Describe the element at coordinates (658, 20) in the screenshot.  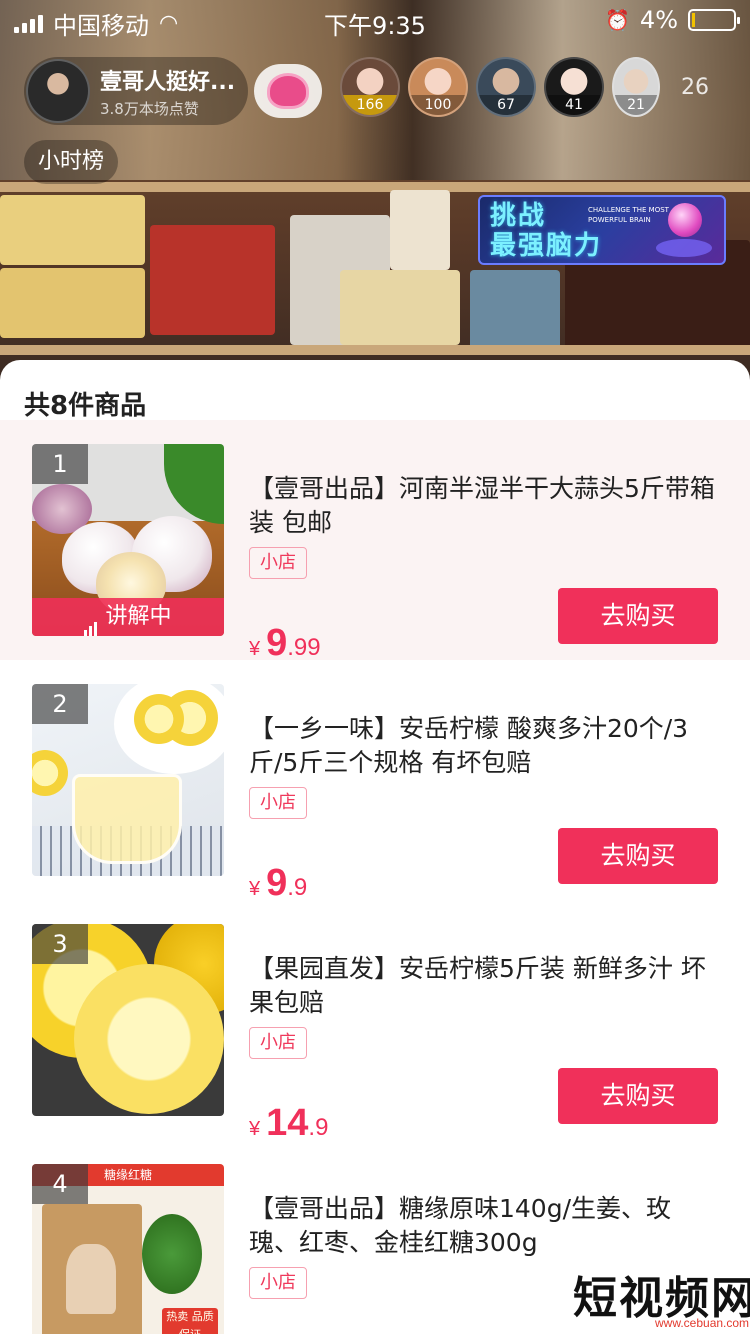
I see `battery-percent: 4%` at that location.